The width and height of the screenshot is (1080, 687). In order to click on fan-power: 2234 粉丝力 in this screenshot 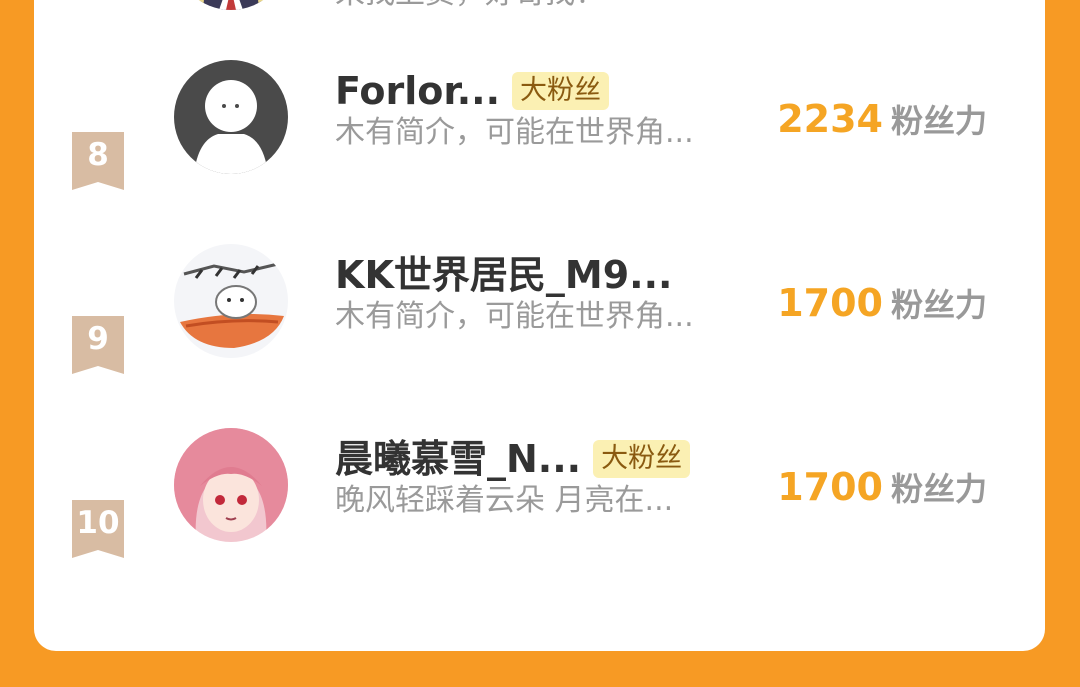, I will do `click(882, 123)`.